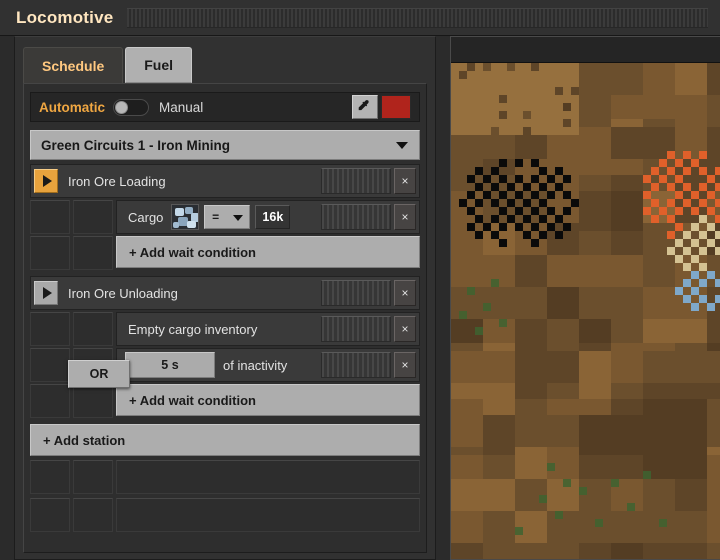 This screenshot has width=720, height=560. I want to click on station-row: Iron Ore Loading ×, so click(225, 181).